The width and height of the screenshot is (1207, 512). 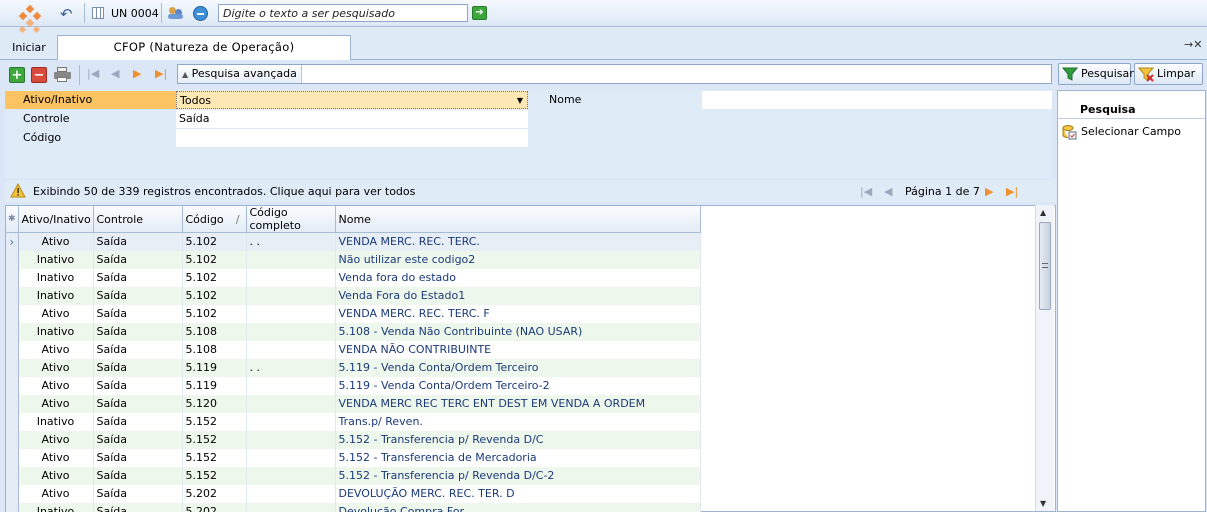 I want to click on cell-nome: 5.119 - Venda Conta/Ordem Terceiro, so click(x=518, y=367).